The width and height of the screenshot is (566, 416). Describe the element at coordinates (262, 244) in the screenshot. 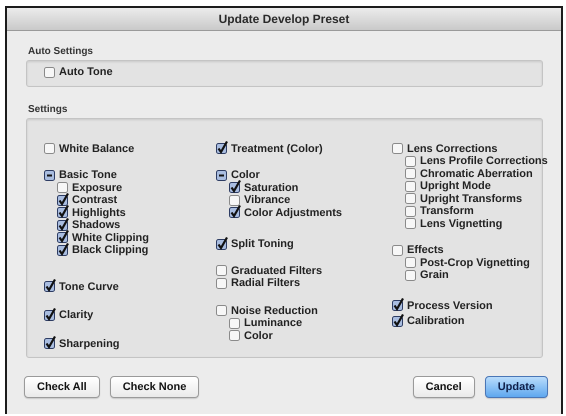

I see `checkbox-label: Split Toning` at that location.